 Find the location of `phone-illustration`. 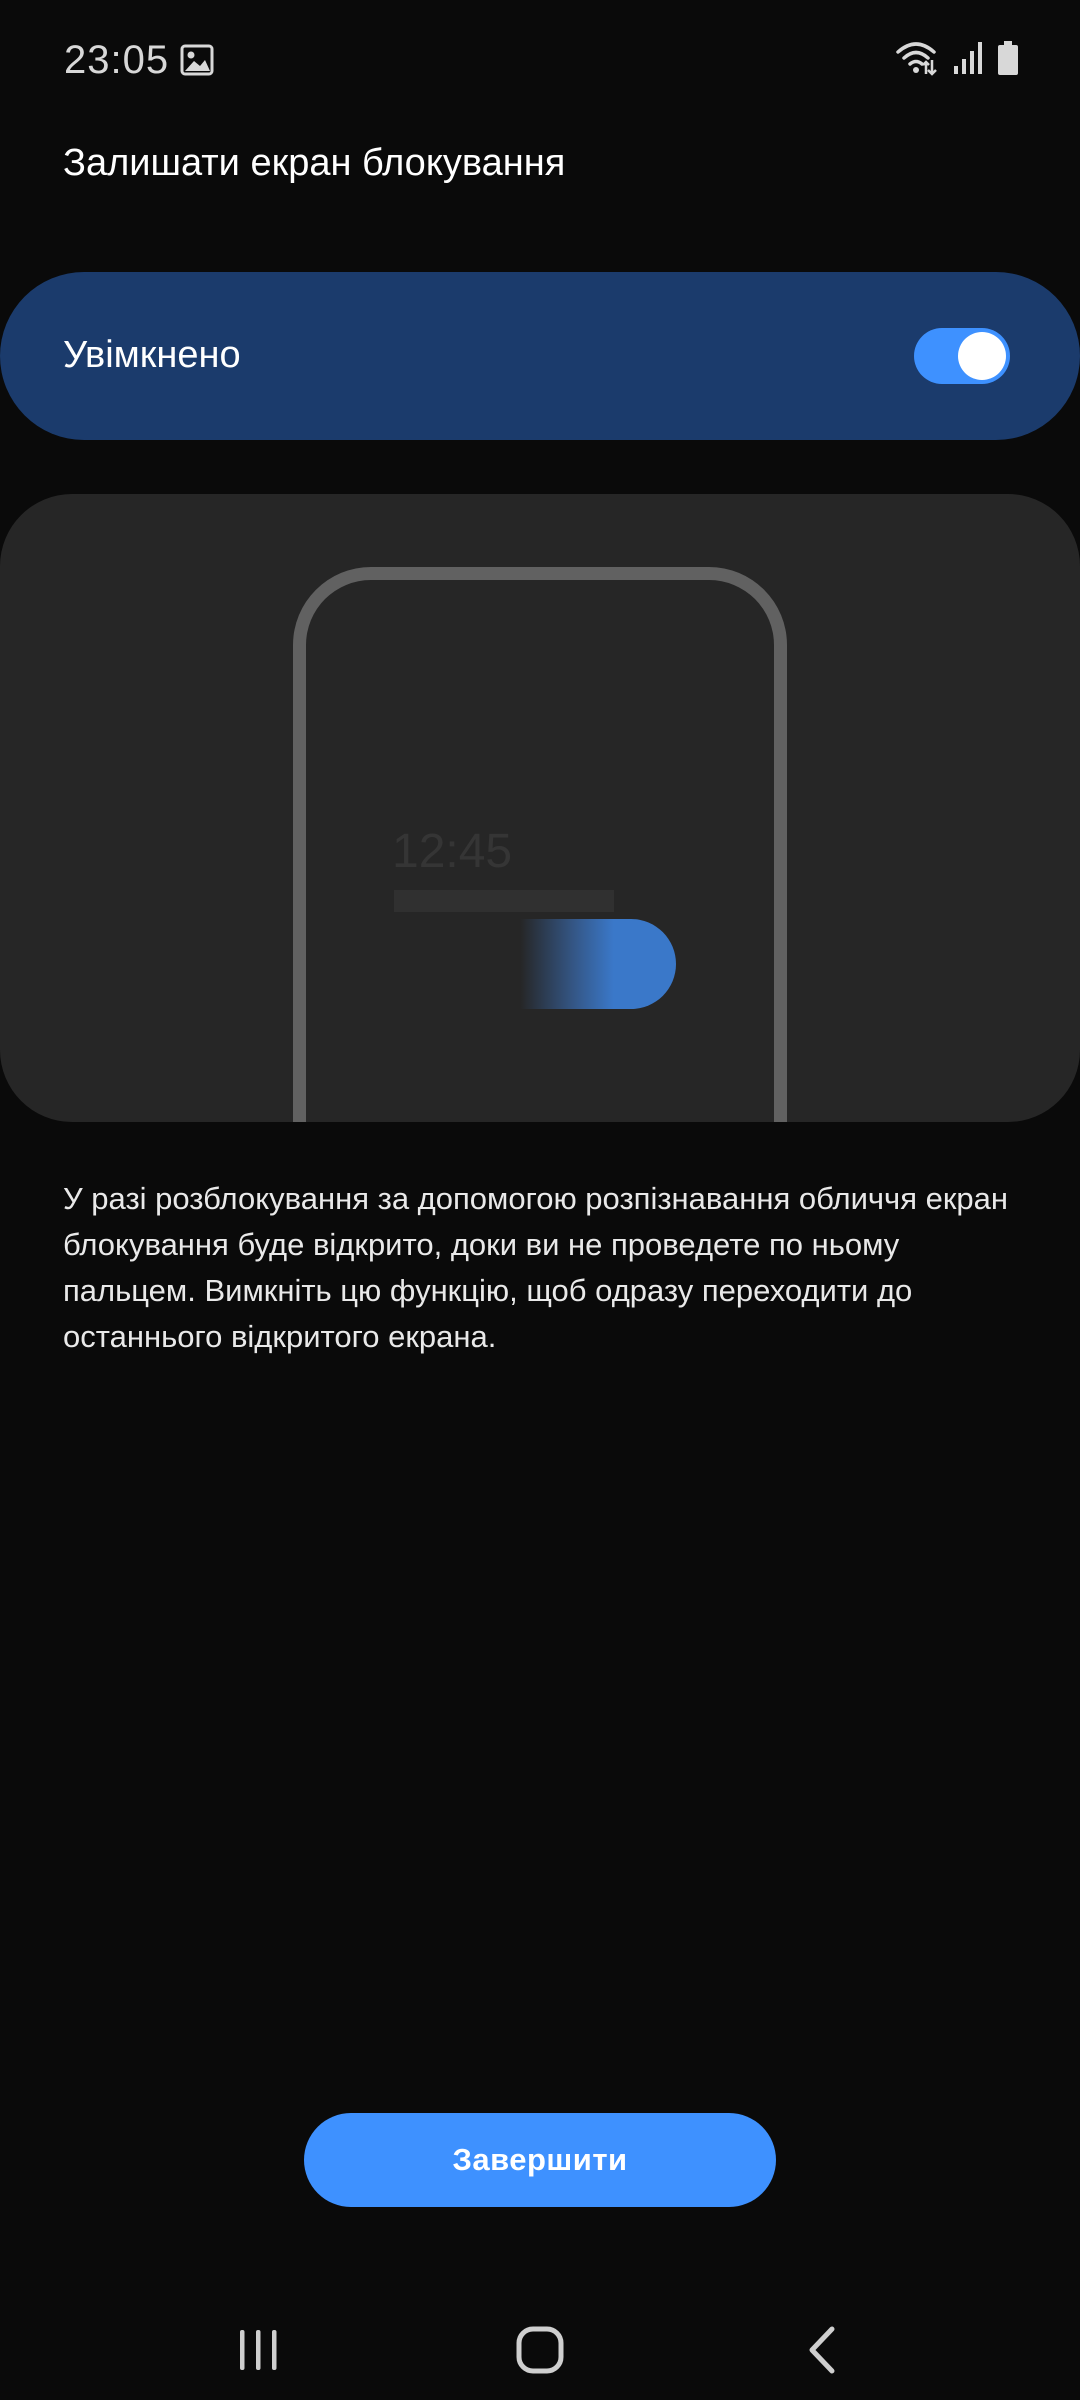

phone-illustration is located at coordinates (540, 844).